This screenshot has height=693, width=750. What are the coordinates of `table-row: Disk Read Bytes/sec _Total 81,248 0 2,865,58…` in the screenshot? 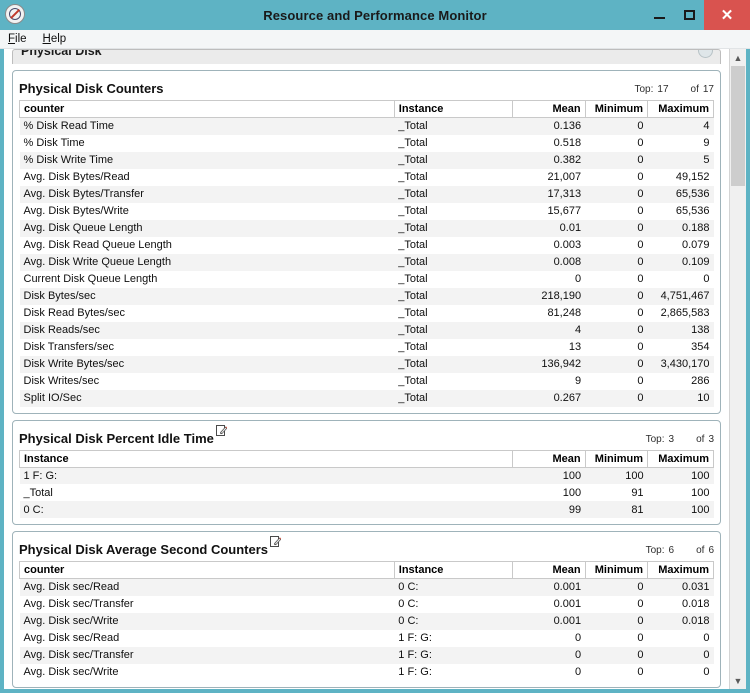 It's located at (366, 313).